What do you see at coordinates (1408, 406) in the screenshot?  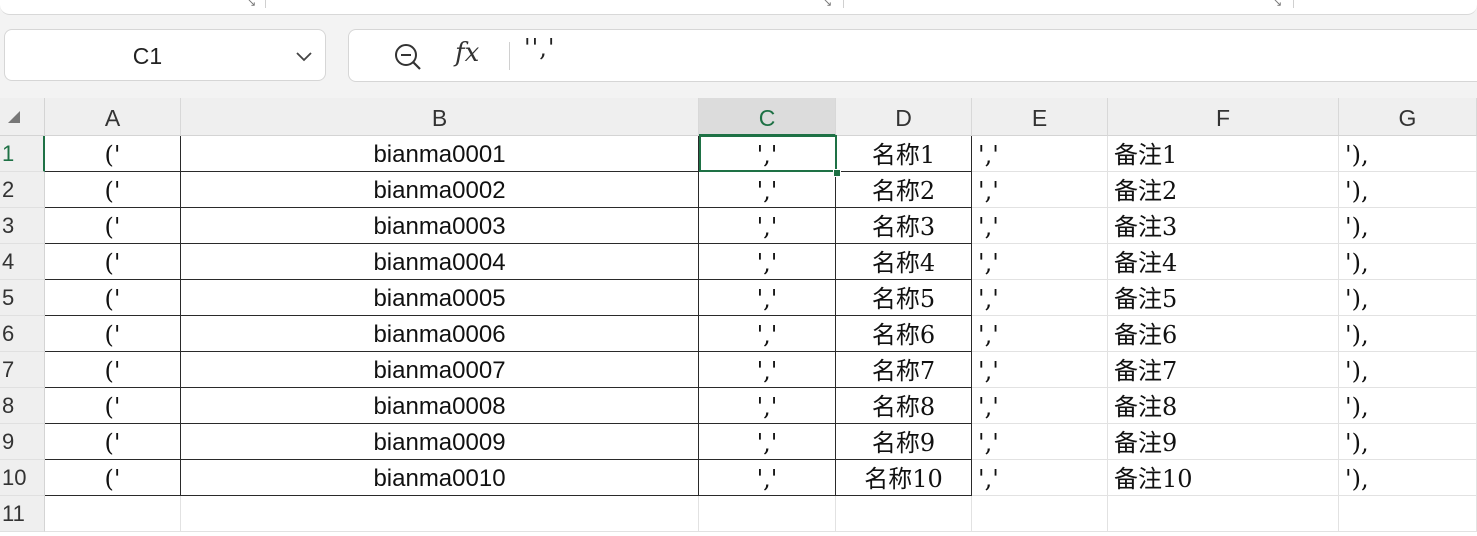 I see `cell-g8: '),` at bounding box center [1408, 406].